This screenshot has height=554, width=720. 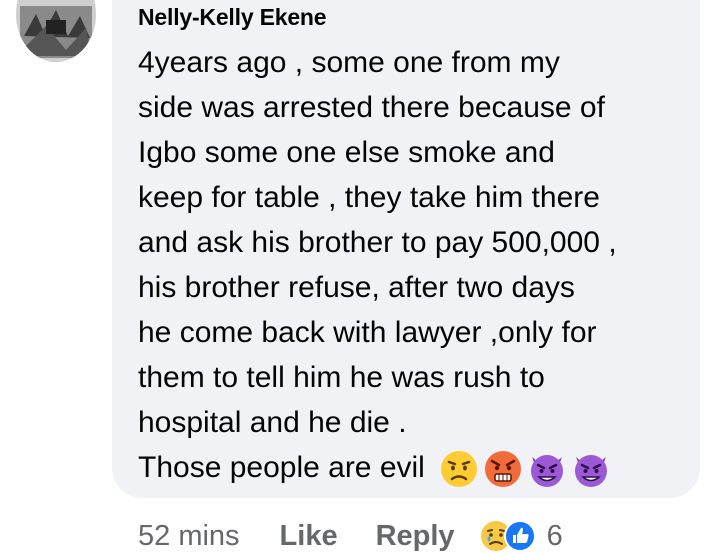 What do you see at coordinates (459, 469) in the screenshot?
I see `frowning-face-emoji` at bounding box center [459, 469].